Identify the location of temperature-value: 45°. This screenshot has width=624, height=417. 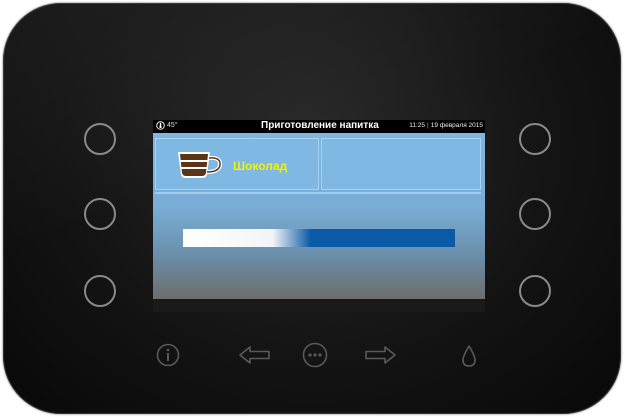
(172, 125).